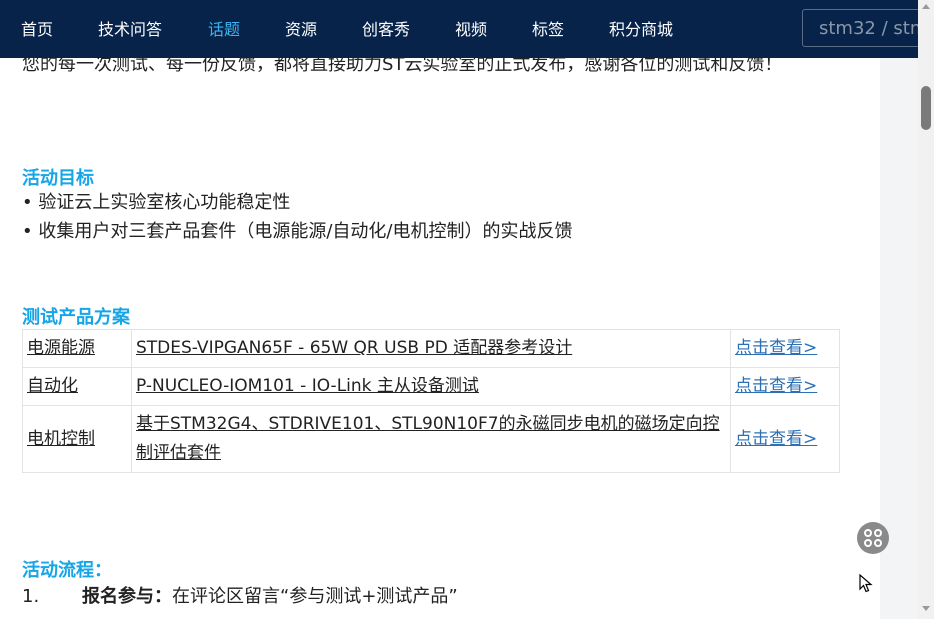 The height and width of the screenshot is (619, 934). Describe the element at coordinates (37, 29) in the screenshot. I see `nav-home: 首页` at that location.